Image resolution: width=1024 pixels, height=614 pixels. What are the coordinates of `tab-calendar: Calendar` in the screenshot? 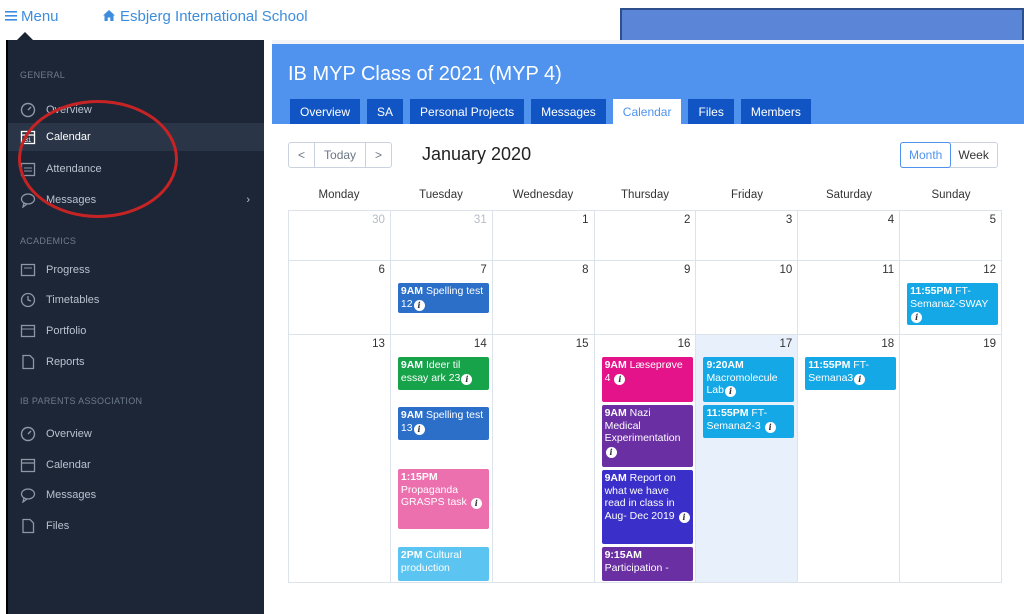 It's located at (647, 111).